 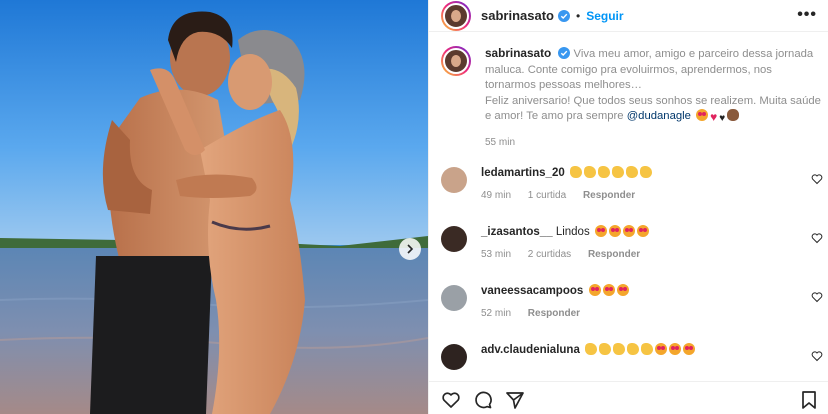 What do you see at coordinates (517, 232) in the screenshot?
I see `commenter-username: _izasantos__` at bounding box center [517, 232].